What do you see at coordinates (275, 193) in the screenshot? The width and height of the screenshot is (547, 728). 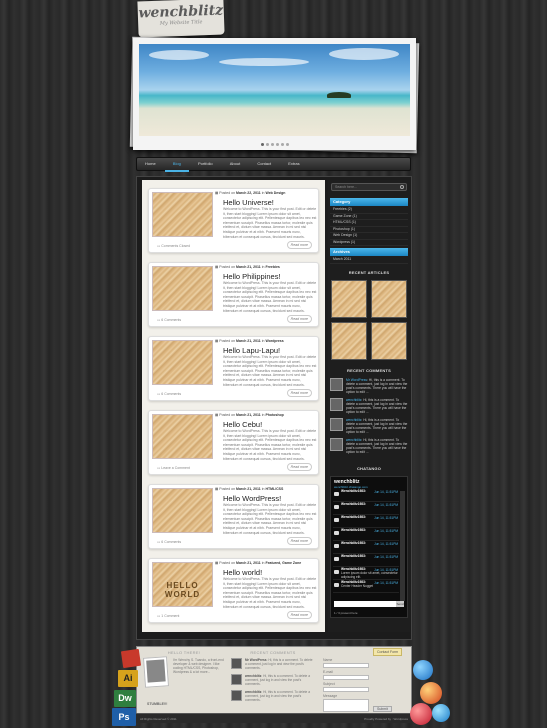 I see `post-category: Web Design` at bounding box center [275, 193].